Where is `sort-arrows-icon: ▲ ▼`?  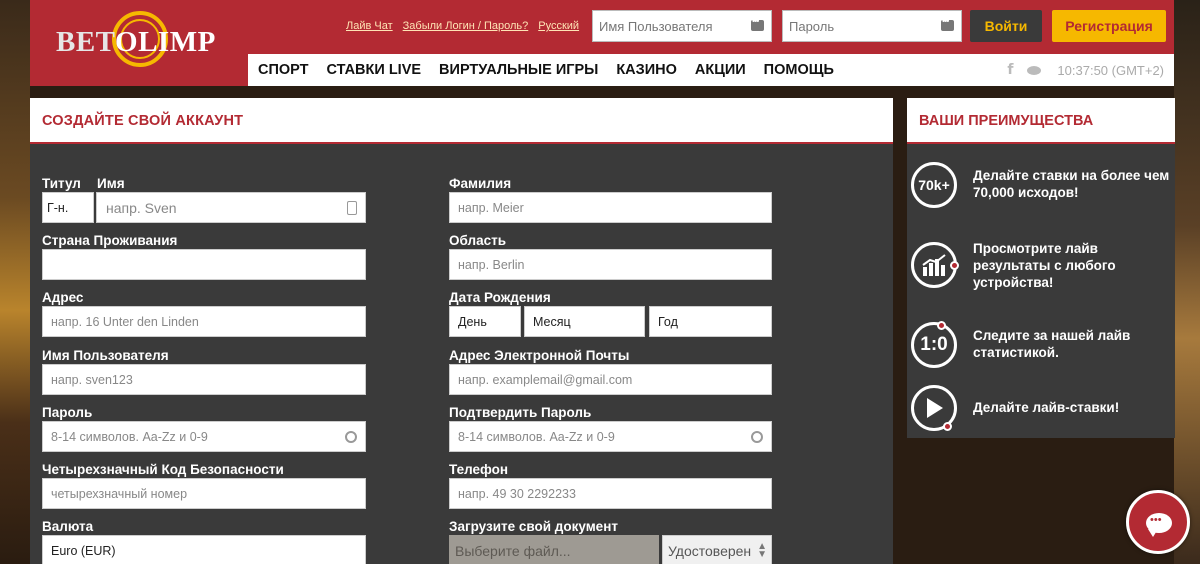
sort-arrows-icon: ▲ ▼ is located at coordinates (762, 550).